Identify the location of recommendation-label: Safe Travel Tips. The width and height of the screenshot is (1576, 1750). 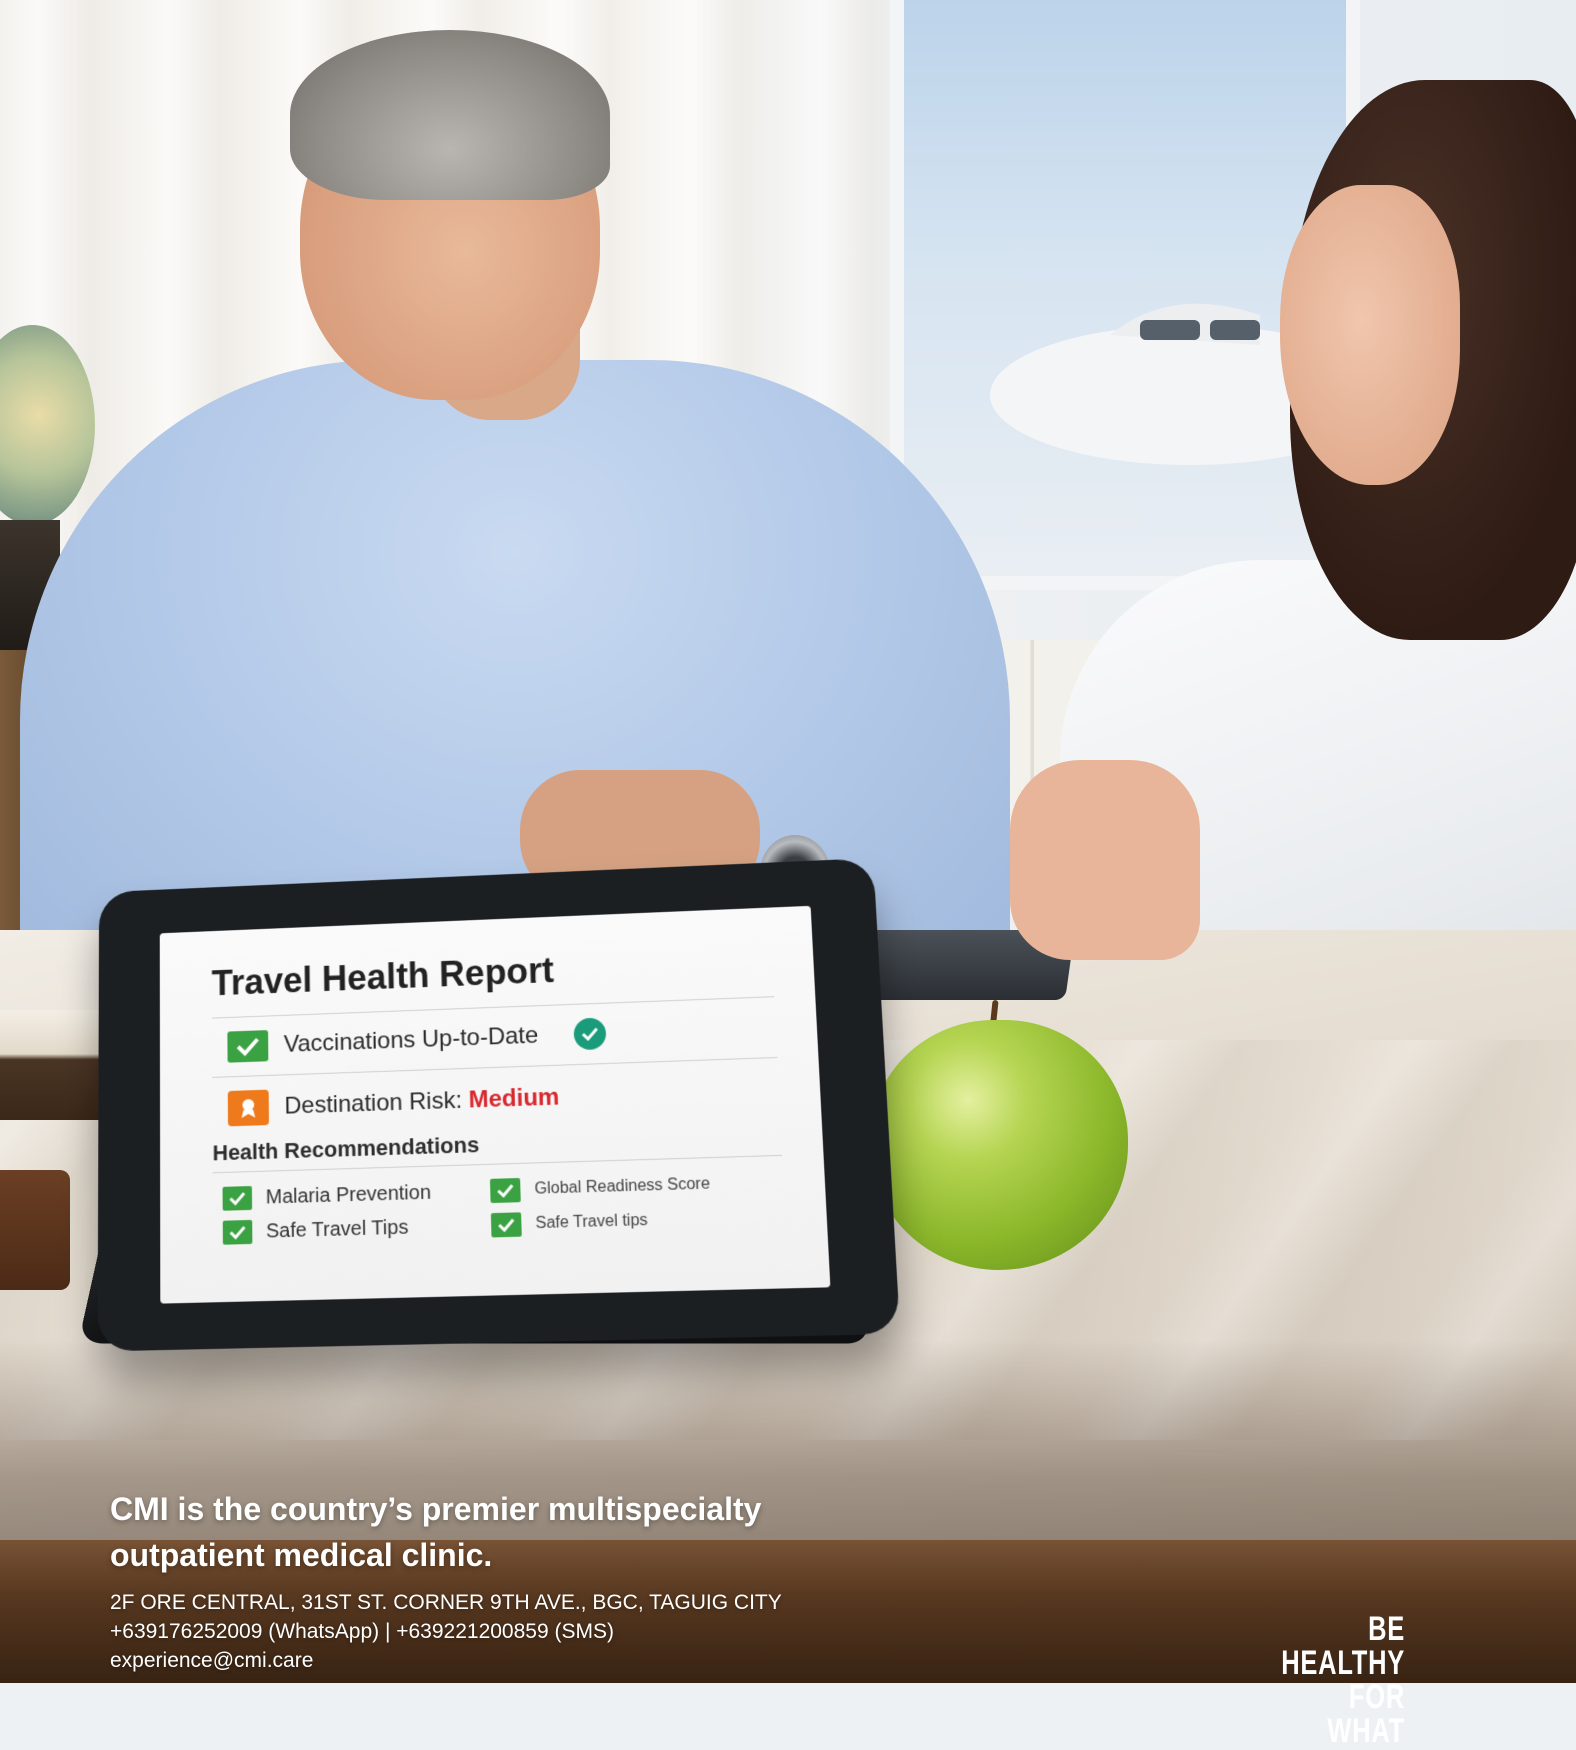
(337, 1229).